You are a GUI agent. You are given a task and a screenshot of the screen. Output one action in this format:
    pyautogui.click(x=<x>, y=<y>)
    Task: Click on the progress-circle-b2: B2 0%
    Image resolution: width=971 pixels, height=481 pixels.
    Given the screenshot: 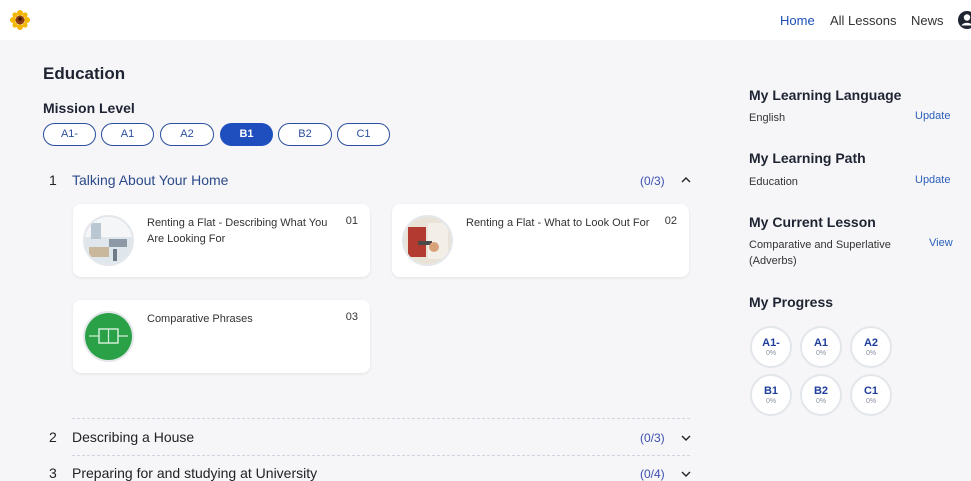 What is the action you would take?
    pyautogui.click(x=821, y=395)
    